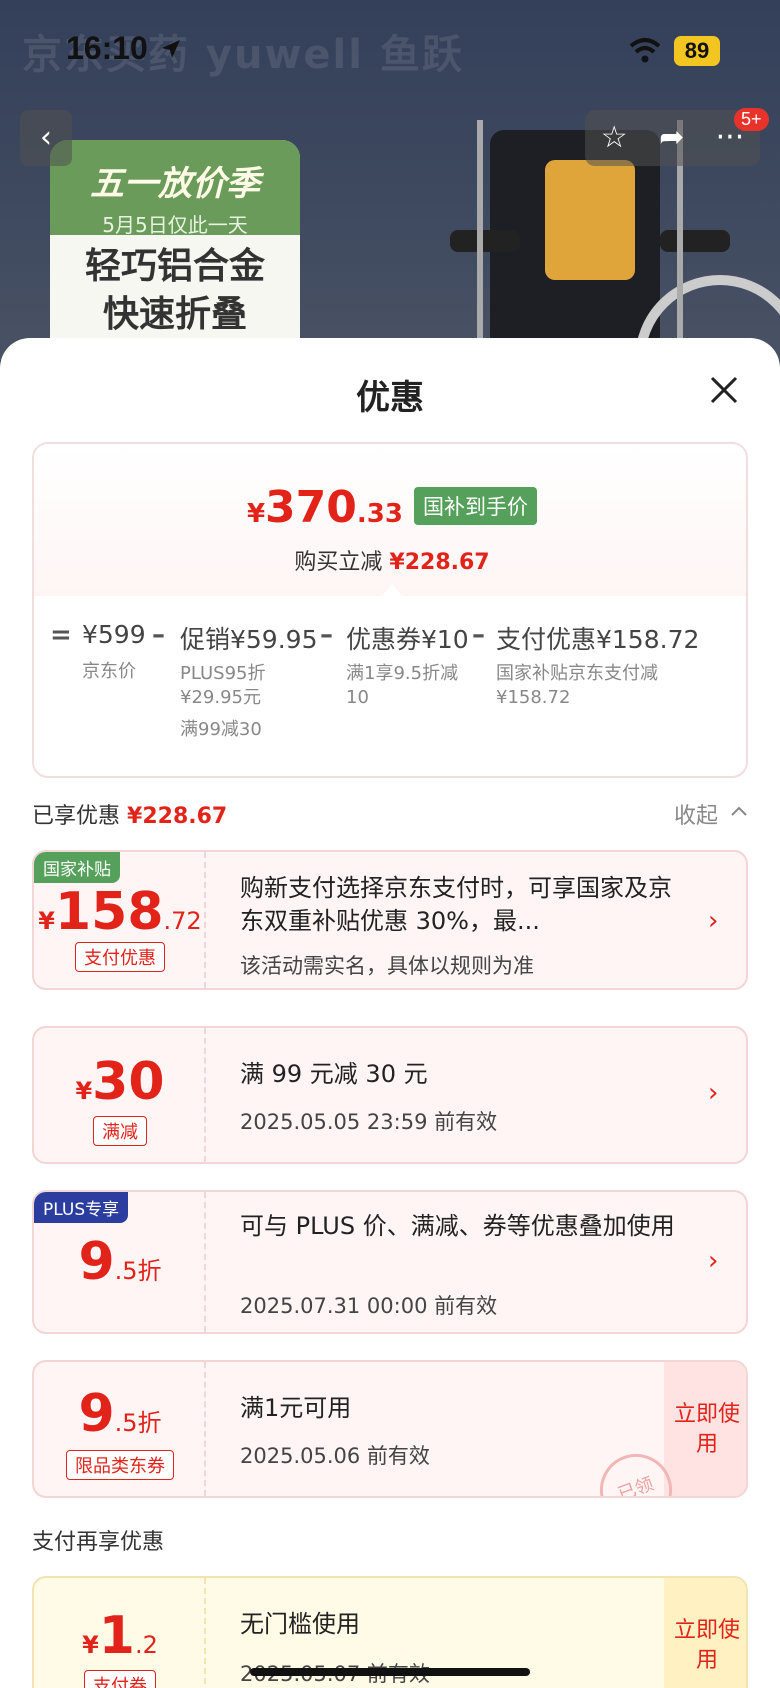  What do you see at coordinates (390, 398) in the screenshot?
I see `sheet-title: 优惠` at bounding box center [390, 398].